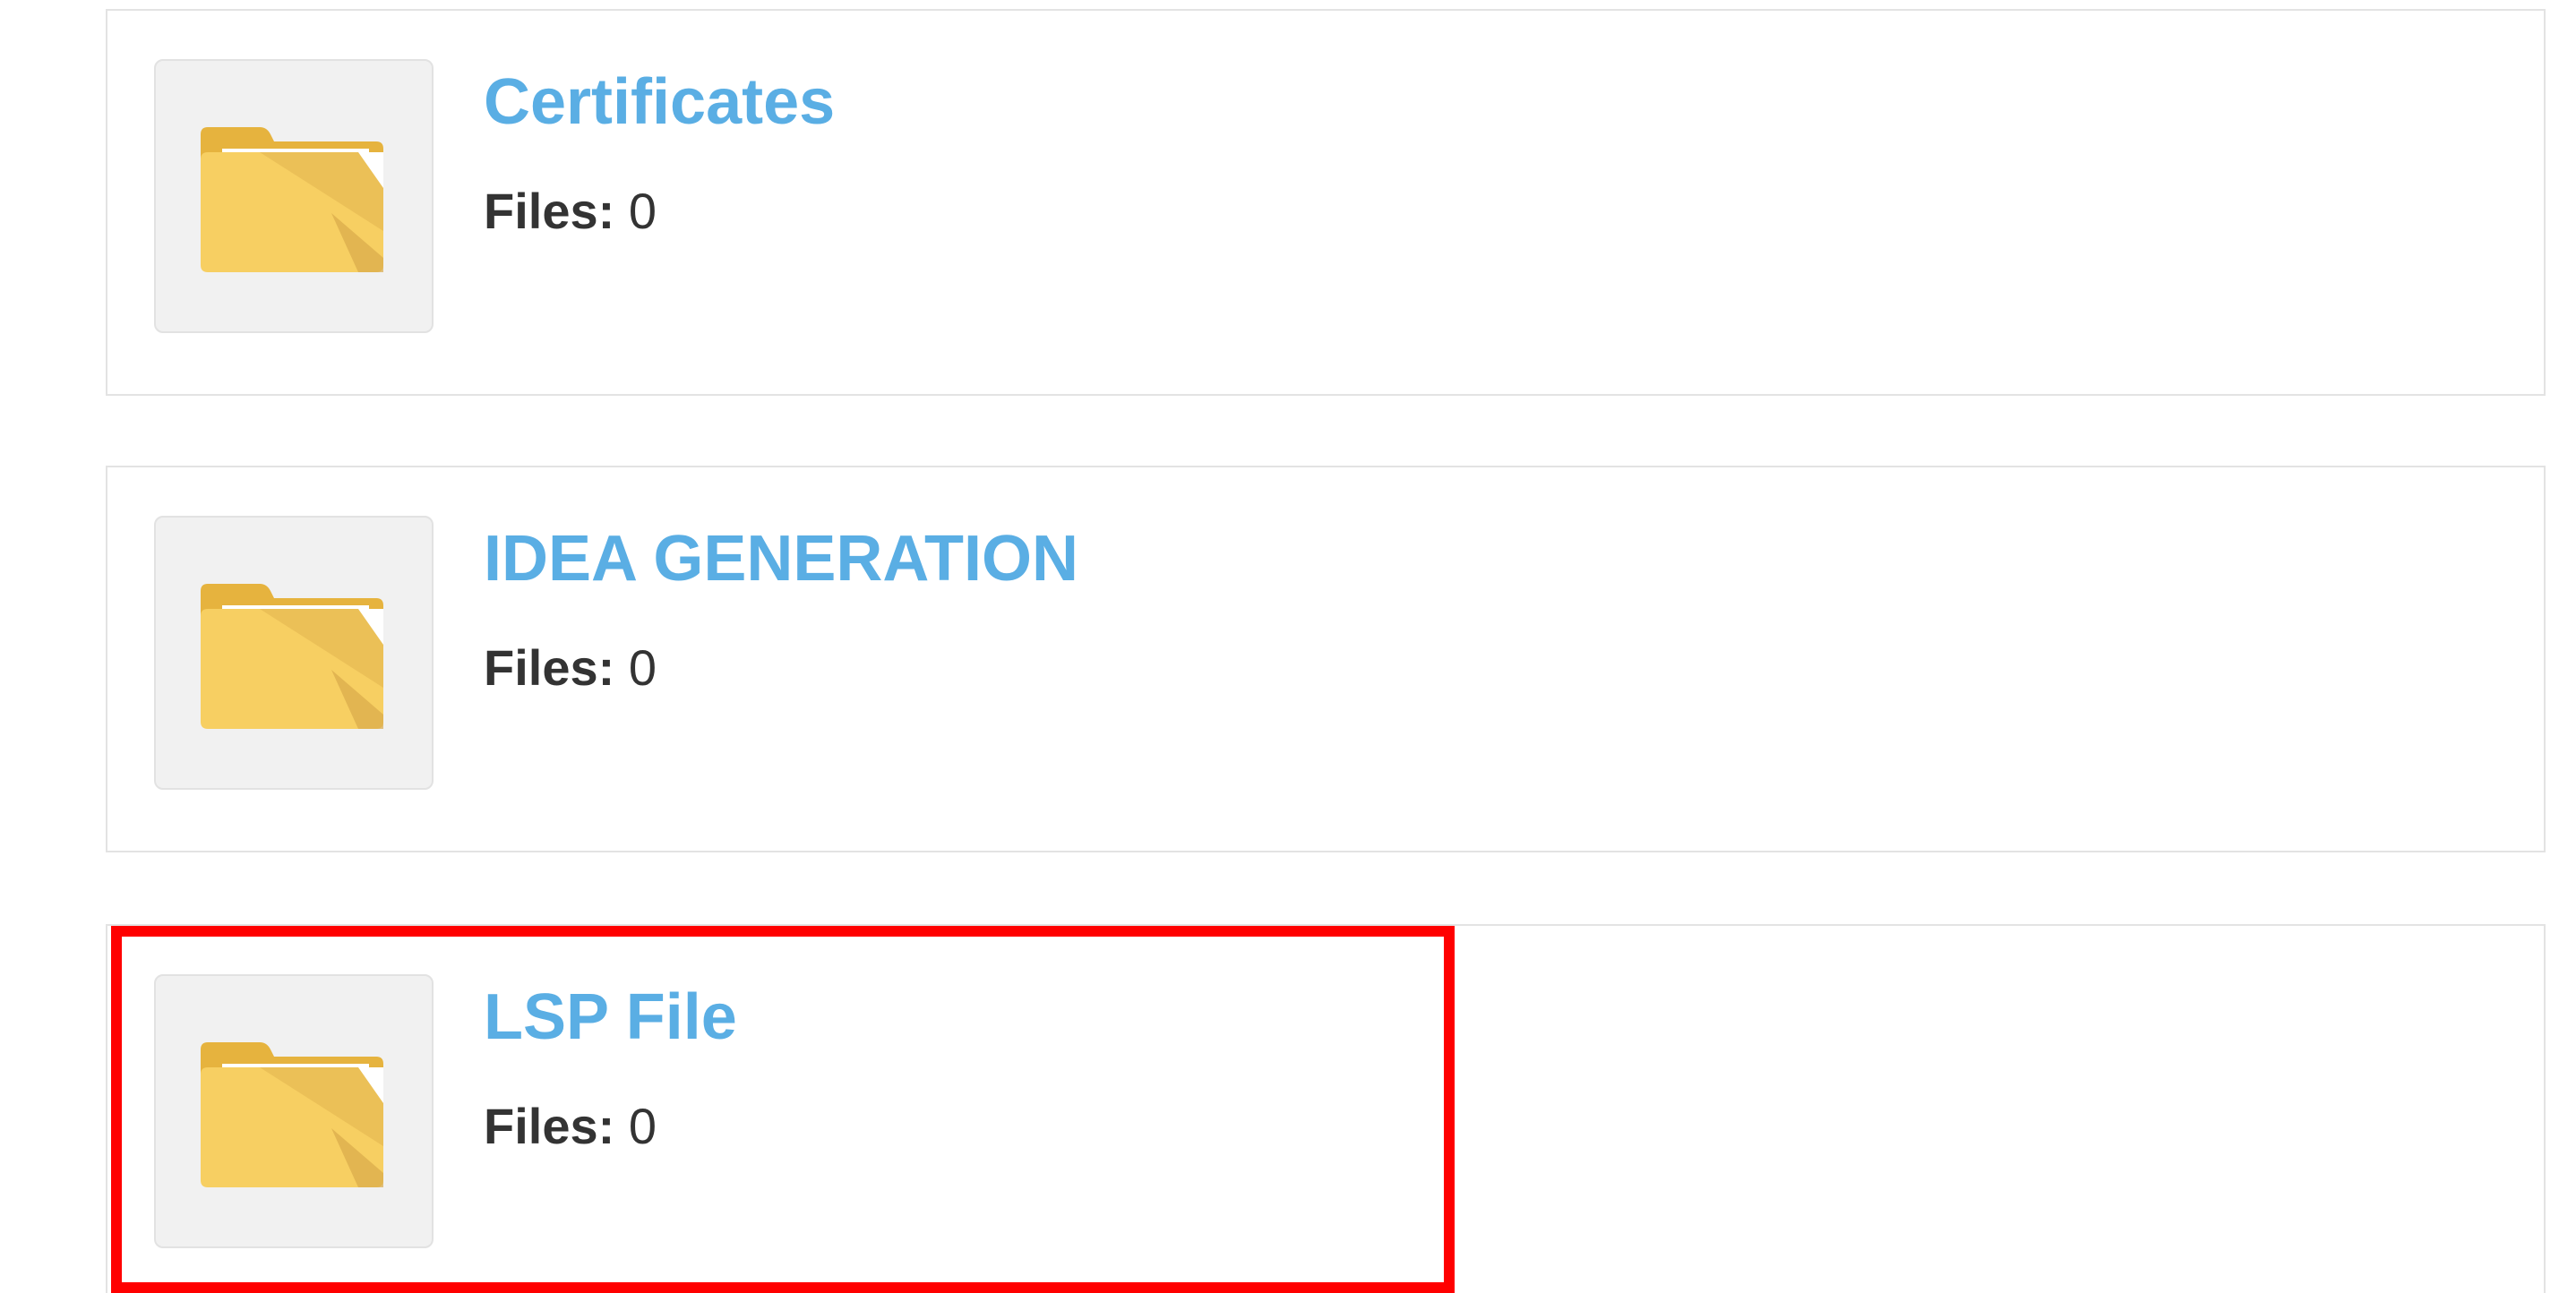 The image size is (2576, 1293). What do you see at coordinates (659, 102) in the screenshot?
I see `folder-title-link: Certificates` at bounding box center [659, 102].